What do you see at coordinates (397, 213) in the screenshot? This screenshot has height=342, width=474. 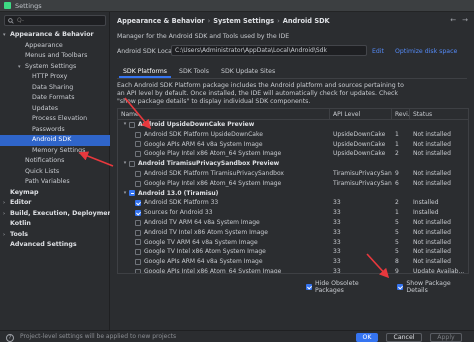 I see `cell-revision: 1` at bounding box center [397, 213].